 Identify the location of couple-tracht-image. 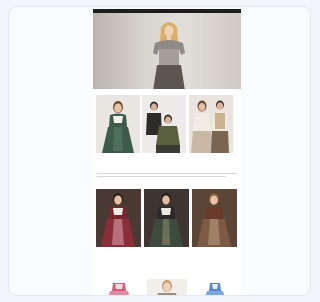
(211, 124).